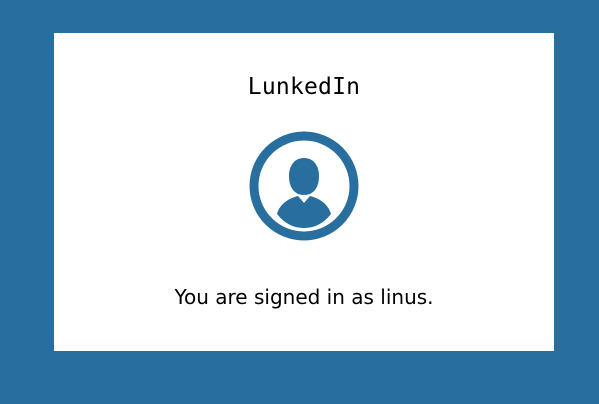 Image resolution: width=599 pixels, height=404 pixels. I want to click on user-avatar, so click(304, 186).